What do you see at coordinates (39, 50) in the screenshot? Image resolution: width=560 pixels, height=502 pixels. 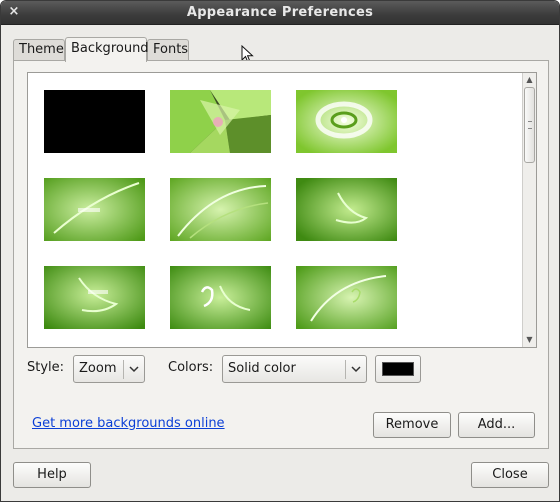 I see `tab-theme: Theme` at bounding box center [39, 50].